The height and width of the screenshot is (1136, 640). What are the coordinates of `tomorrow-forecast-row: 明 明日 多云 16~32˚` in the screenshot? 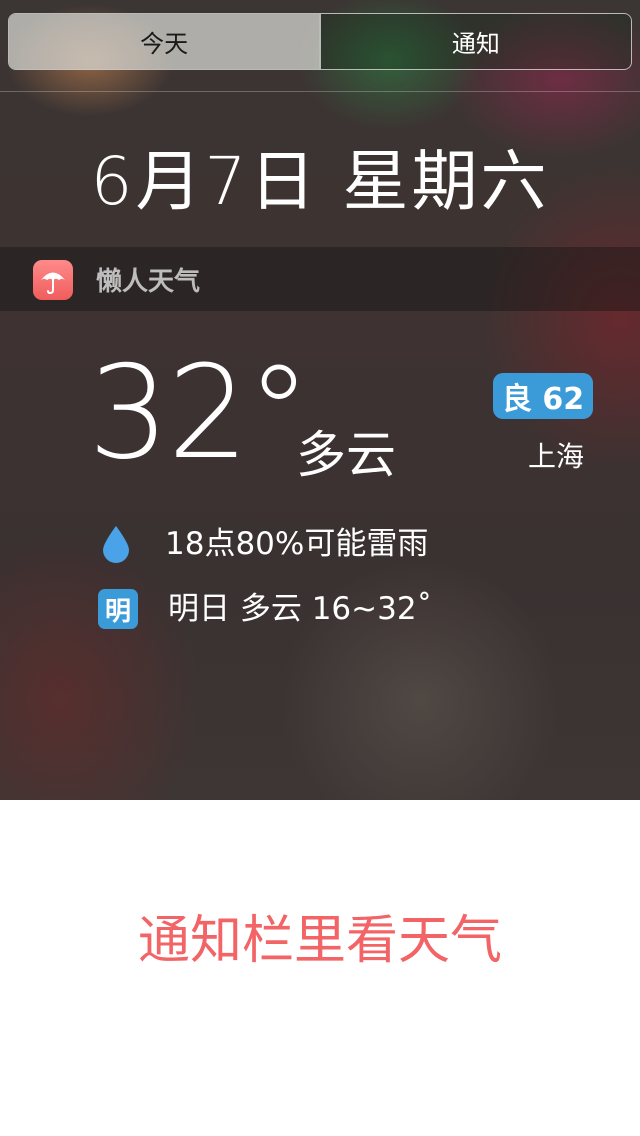 It's located at (320, 610).